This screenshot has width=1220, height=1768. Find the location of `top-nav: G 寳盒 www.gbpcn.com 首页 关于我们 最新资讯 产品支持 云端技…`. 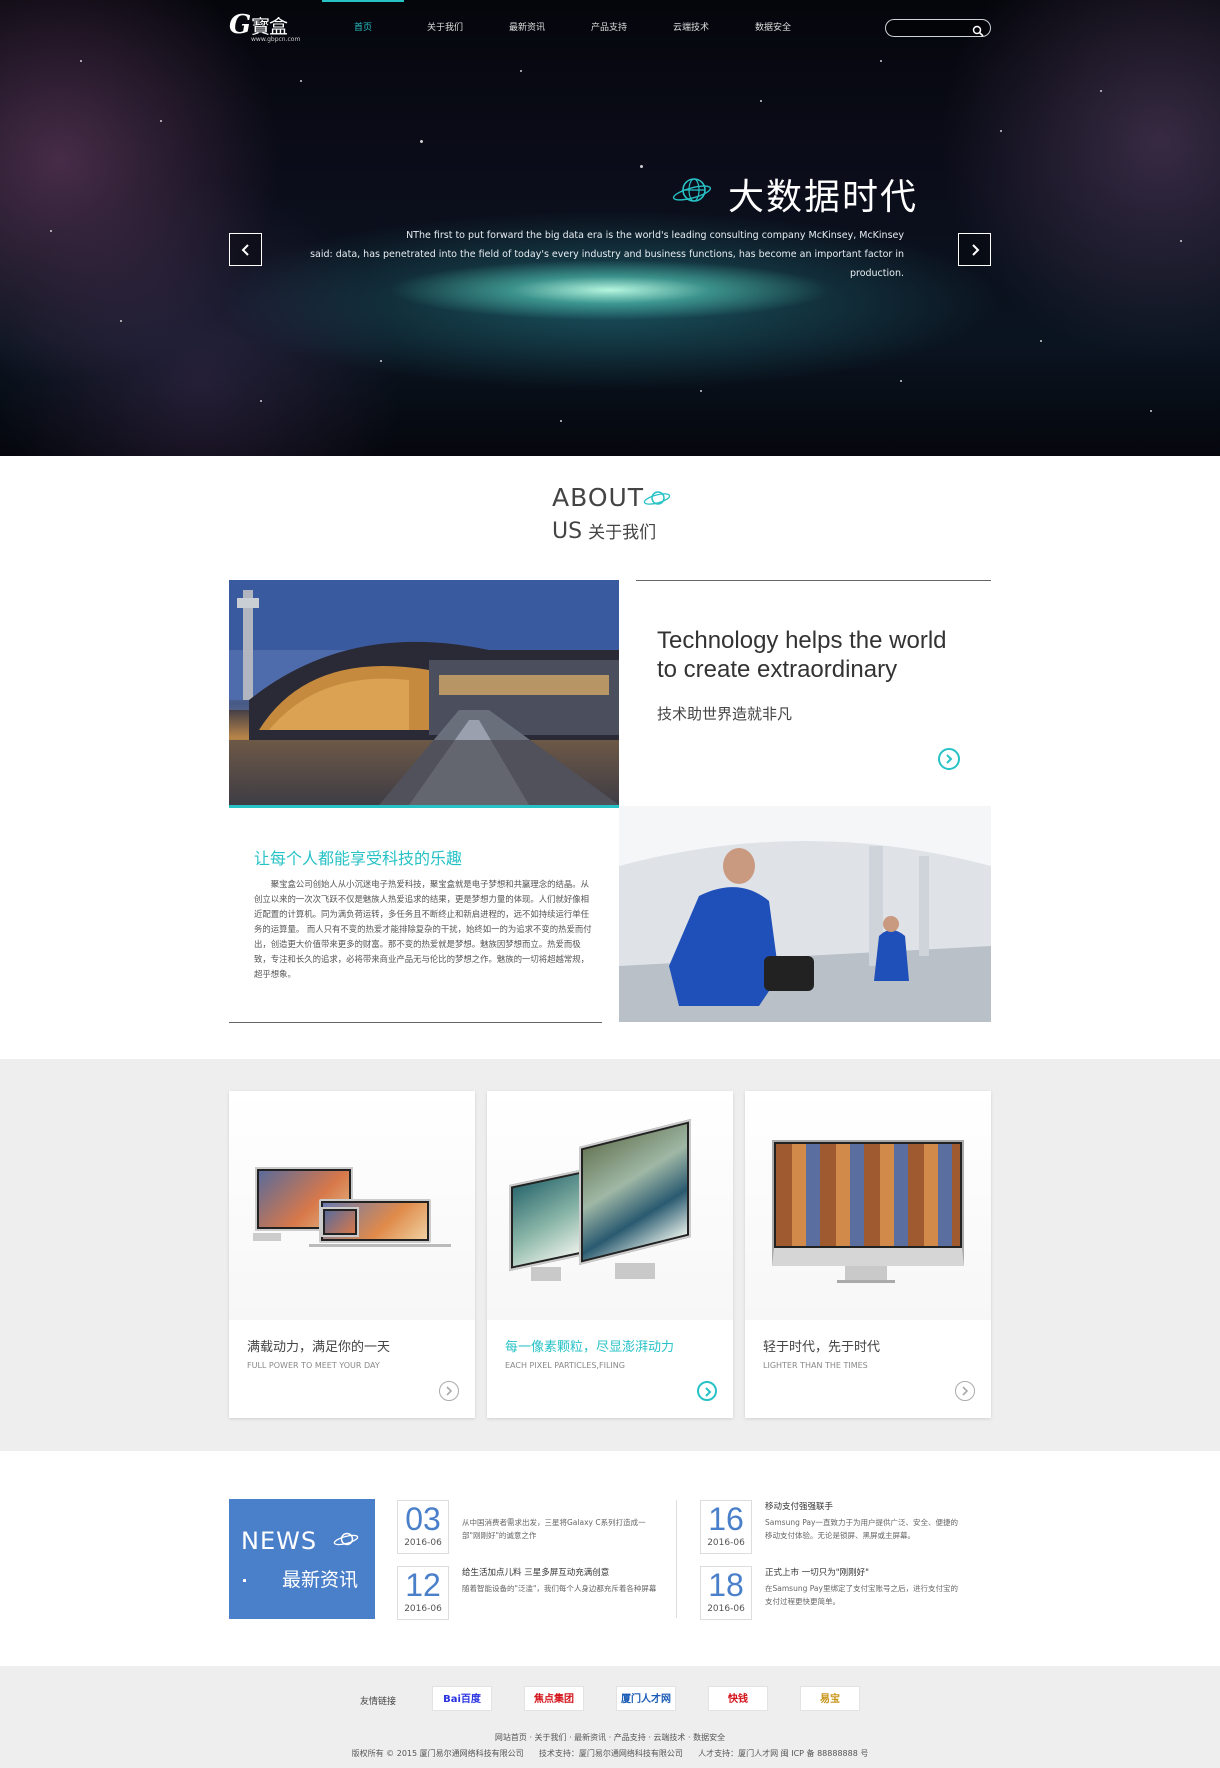

top-nav: G 寳盒 www.gbpcn.com 首页 关于我们 最新资讯 产品支持 云端技… is located at coordinates (610, 28).